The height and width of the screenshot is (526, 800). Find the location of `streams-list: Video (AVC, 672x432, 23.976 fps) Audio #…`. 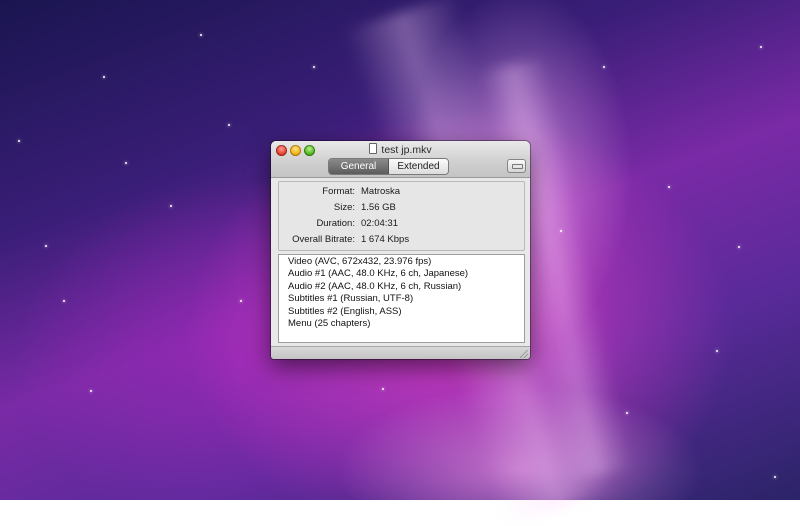

streams-list: Video (AVC, 672x432, 23.976 fps) Audio #… is located at coordinates (401, 298).